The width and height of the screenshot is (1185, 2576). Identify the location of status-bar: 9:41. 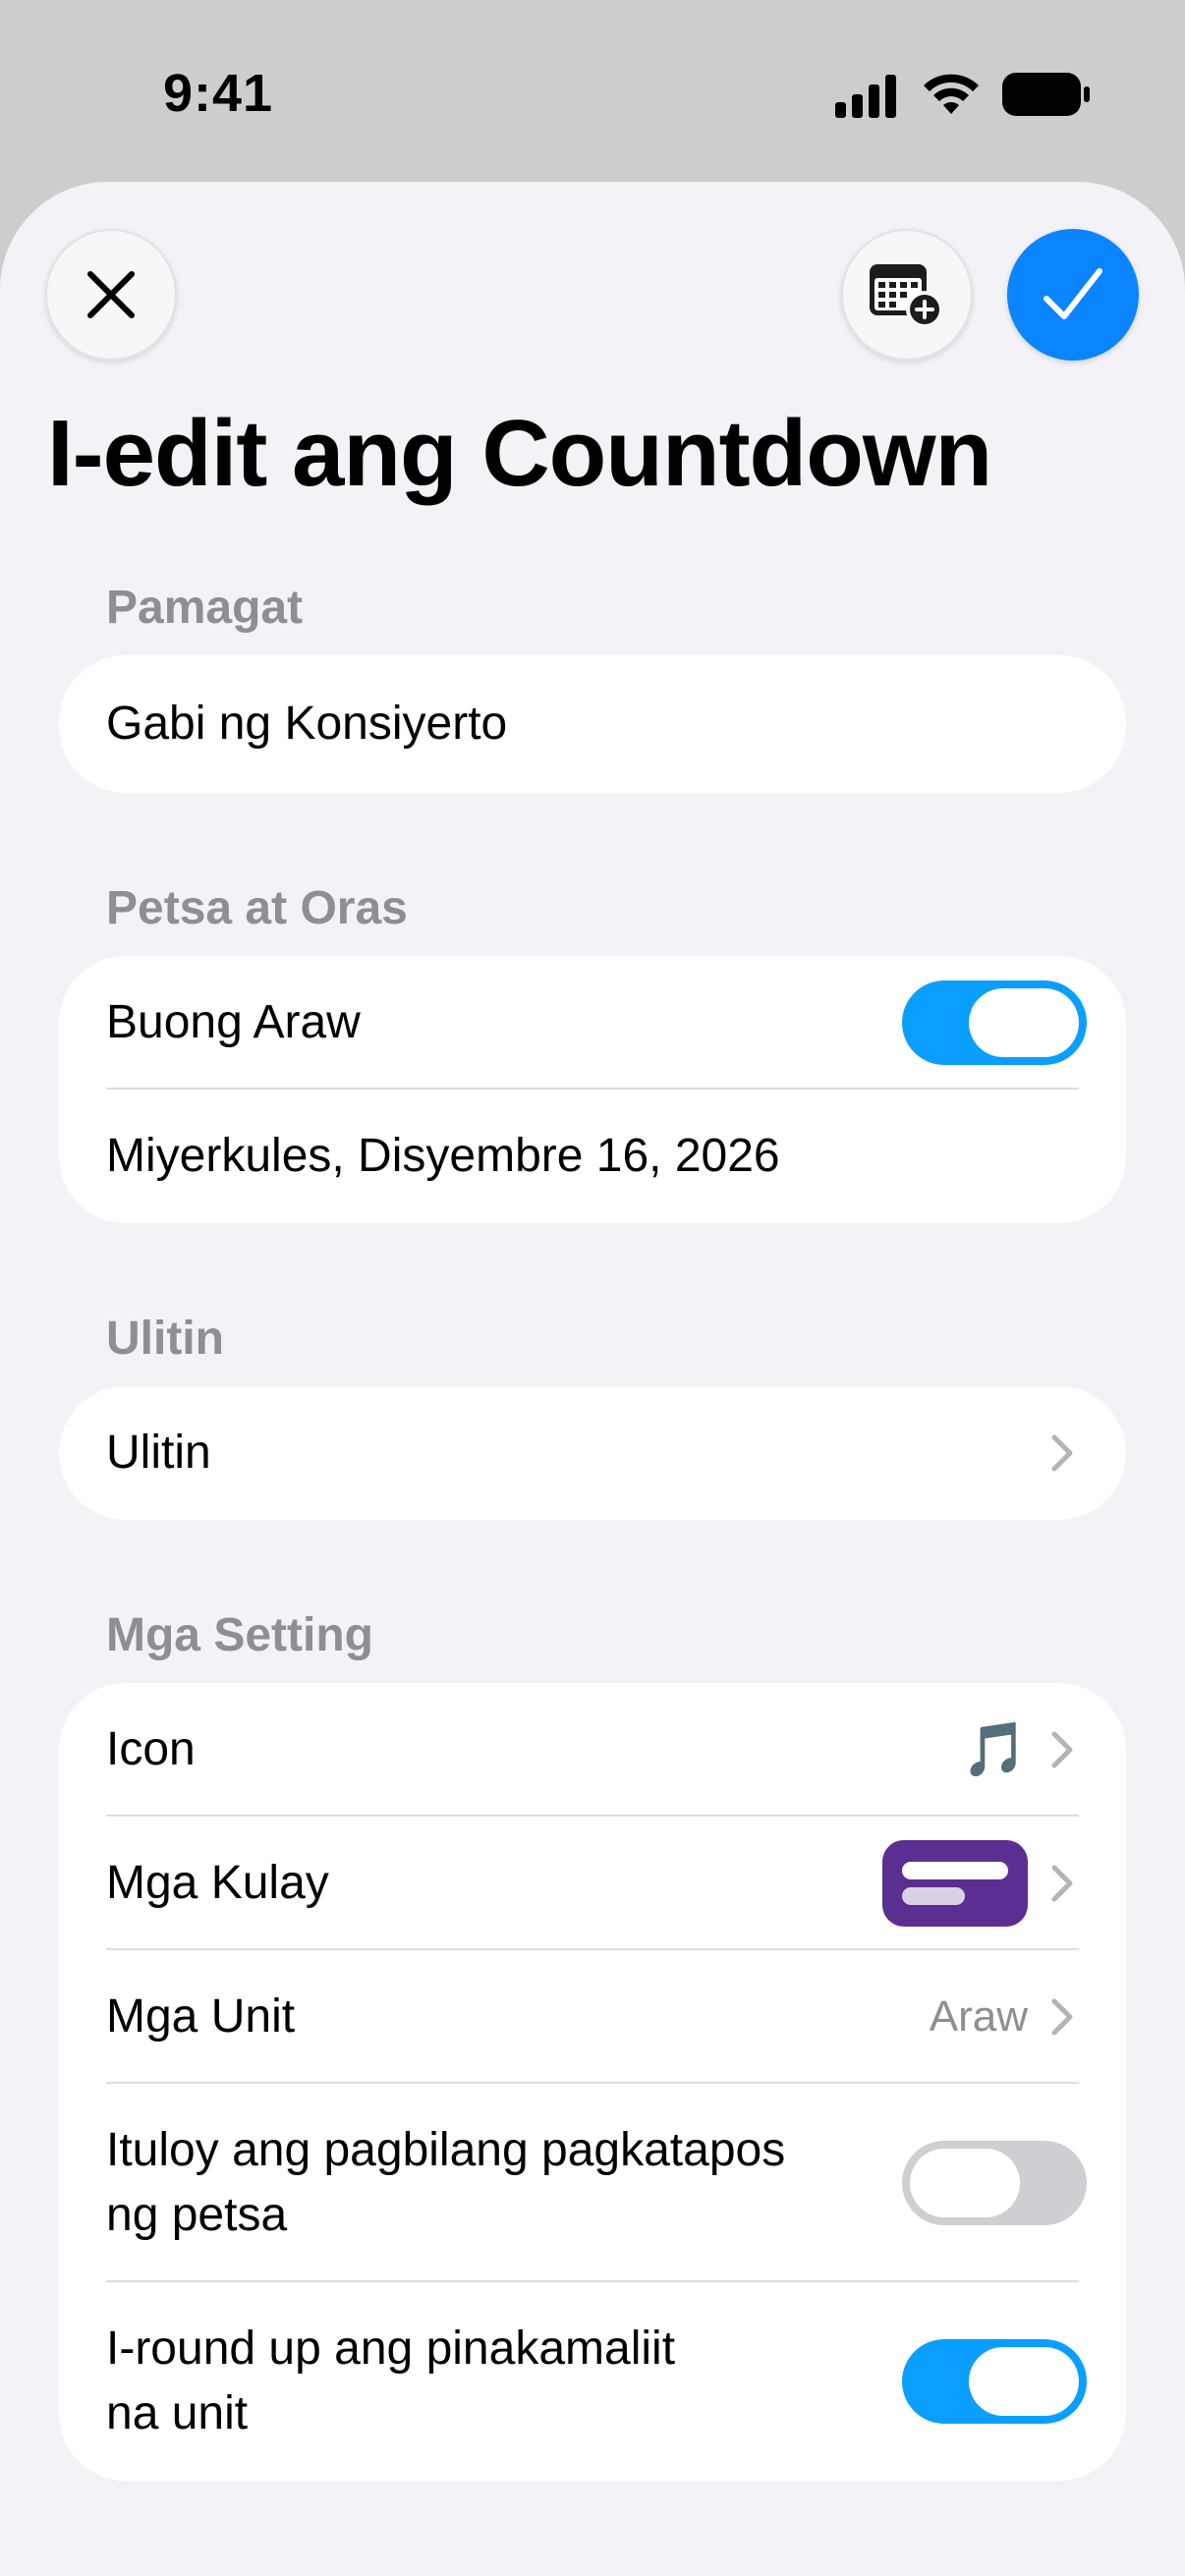
(592, 93).